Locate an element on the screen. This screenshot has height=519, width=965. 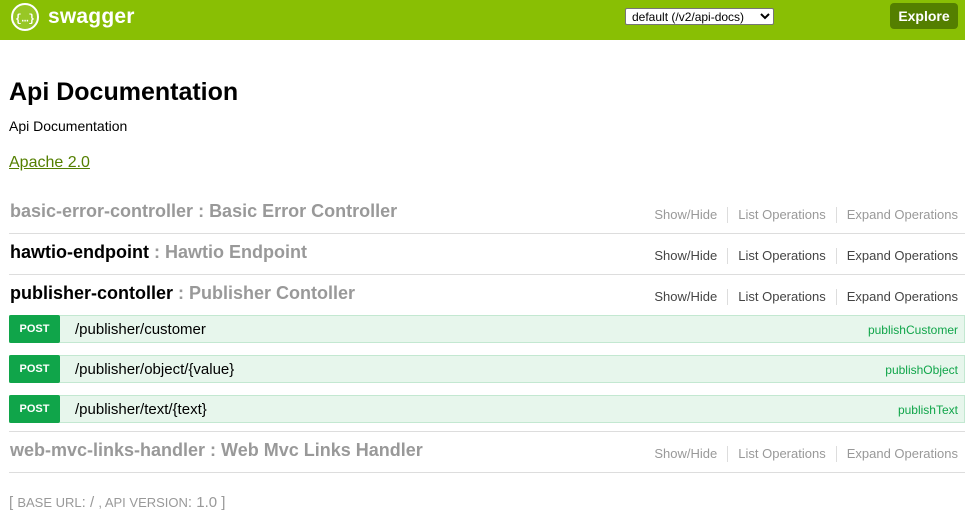
resource-description: Basic Error Controller is located at coordinates (303, 211).